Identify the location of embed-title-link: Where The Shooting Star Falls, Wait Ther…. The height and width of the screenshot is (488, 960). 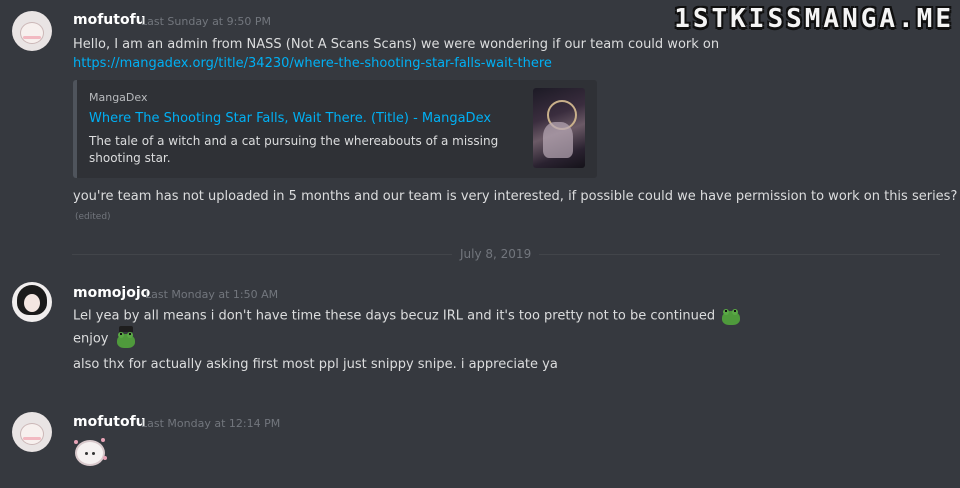
(290, 118).